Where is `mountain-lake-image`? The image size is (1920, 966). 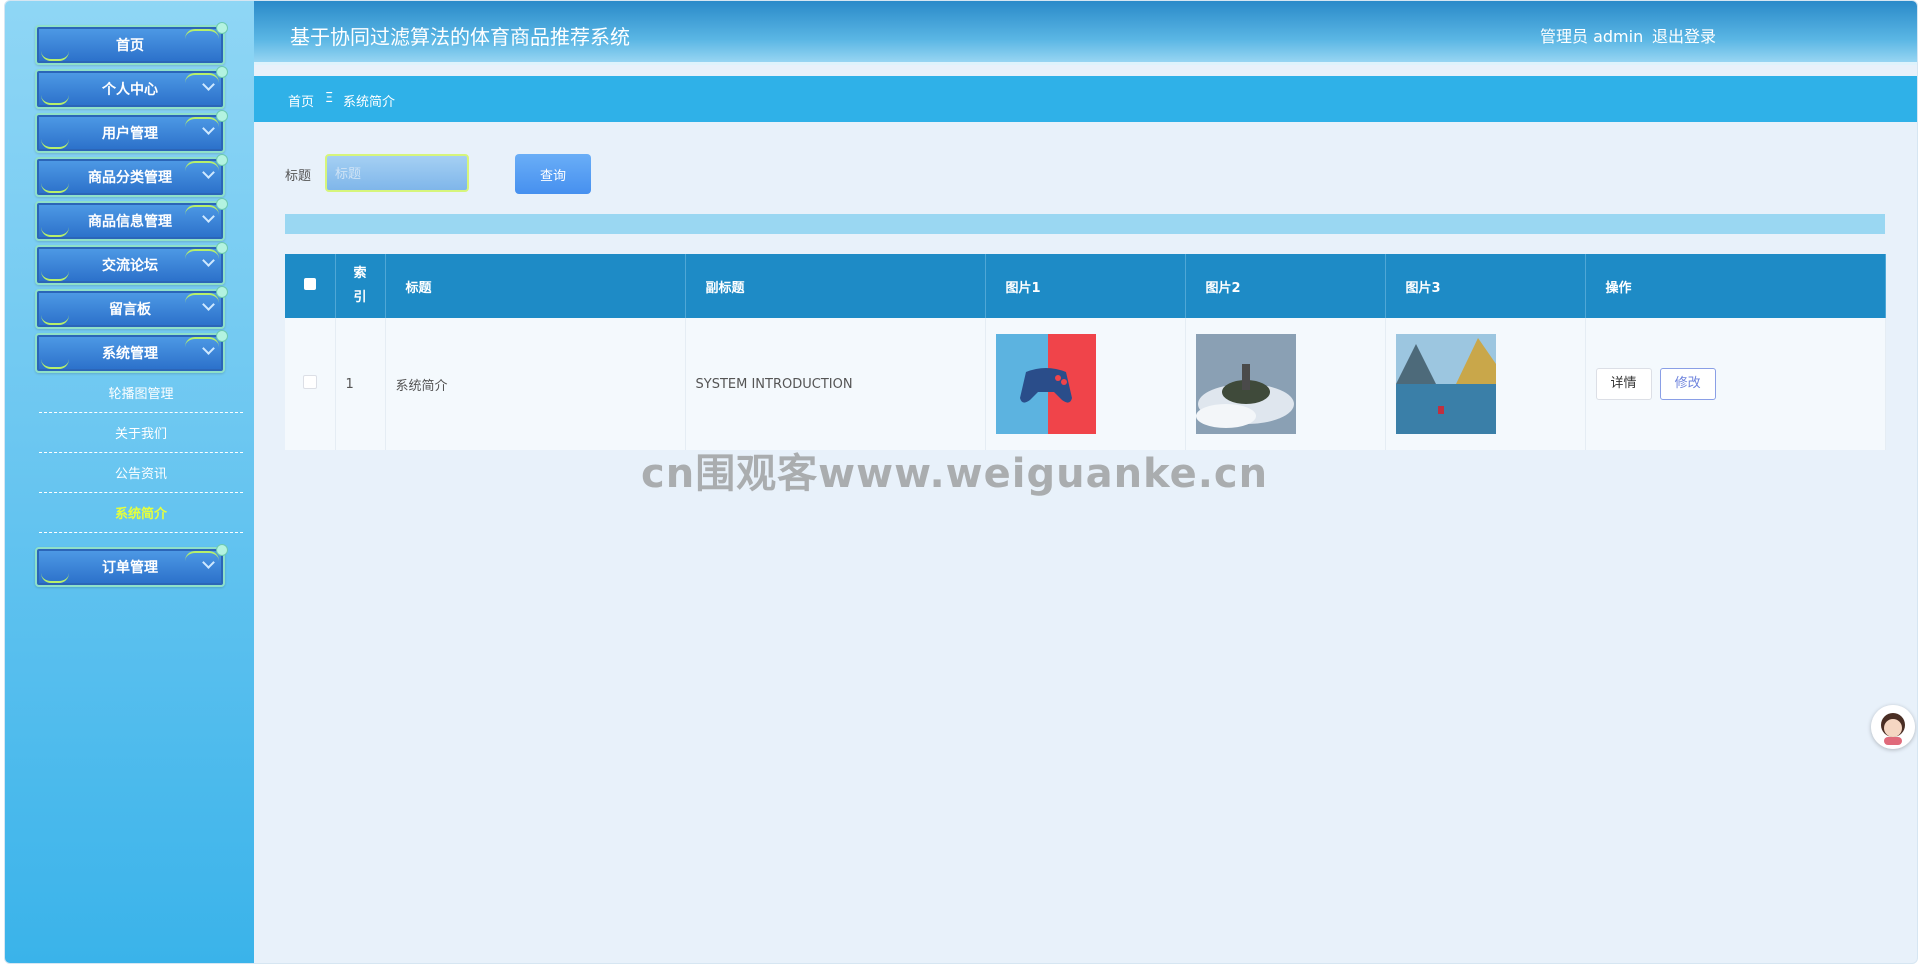 mountain-lake-image is located at coordinates (1445, 384).